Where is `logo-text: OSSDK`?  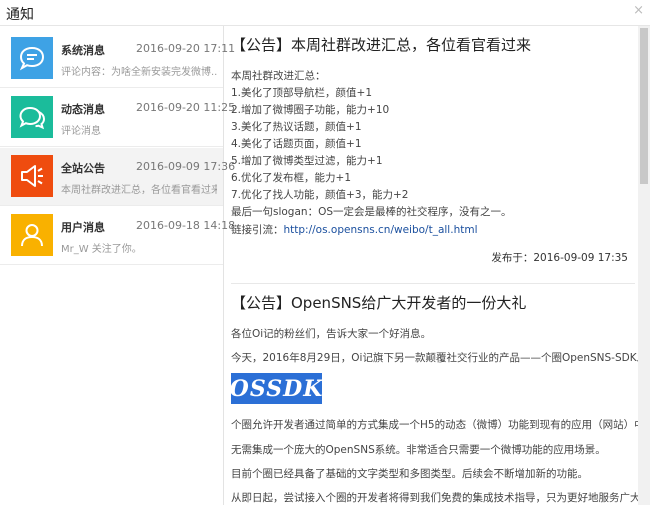 logo-text: OSSDK is located at coordinates (276, 388).